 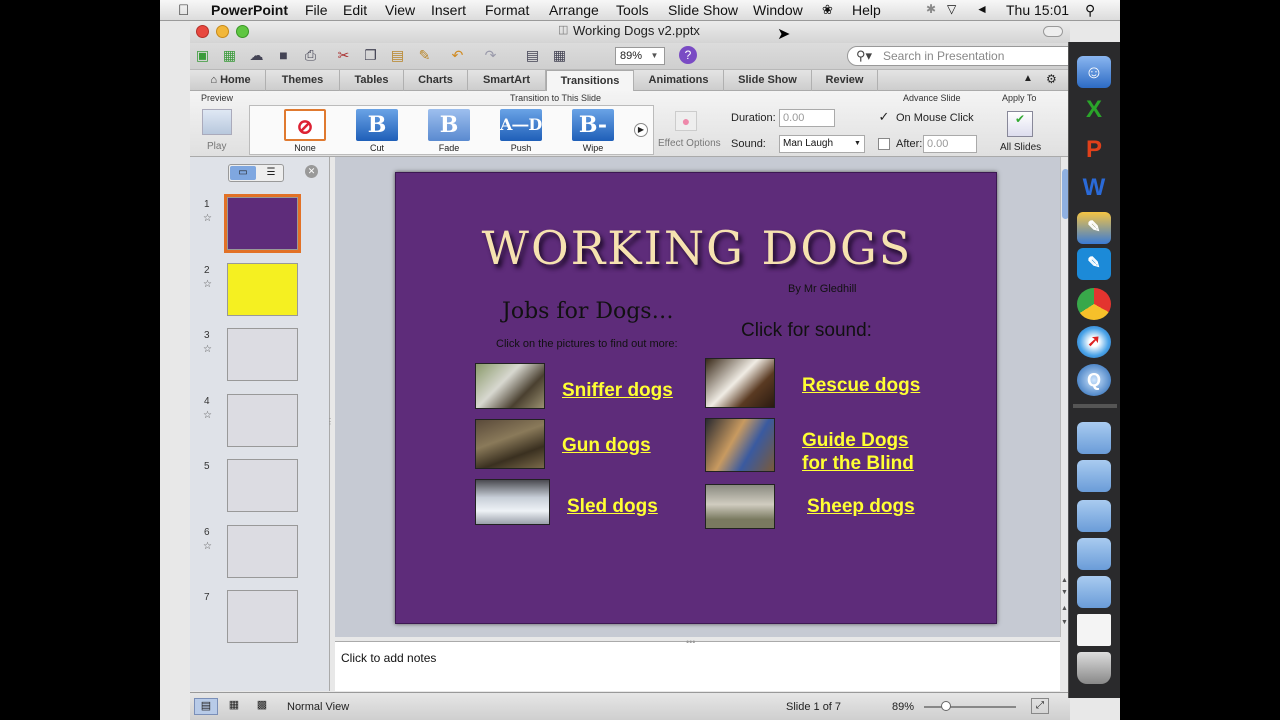 What do you see at coordinates (202, 55) in the screenshot?
I see `new-presentation-icon: ▣` at bounding box center [202, 55].